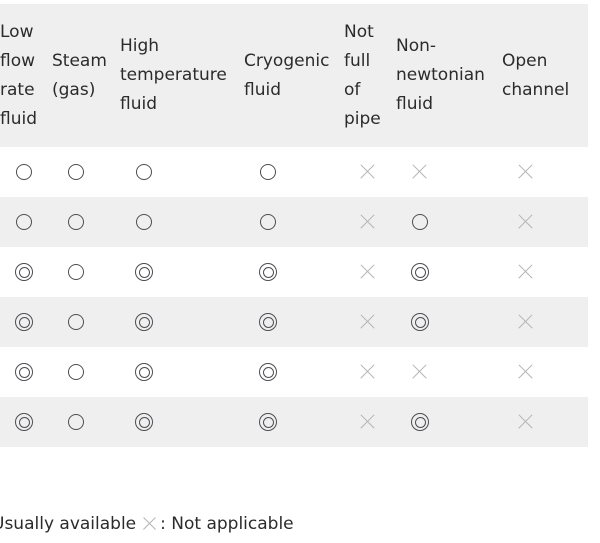 The height and width of the screenshot is (543, 600). Describe the element at coordinates (18, 75) in the screenshot. I see `column-header-label: Low flow rate fluid` at that location.